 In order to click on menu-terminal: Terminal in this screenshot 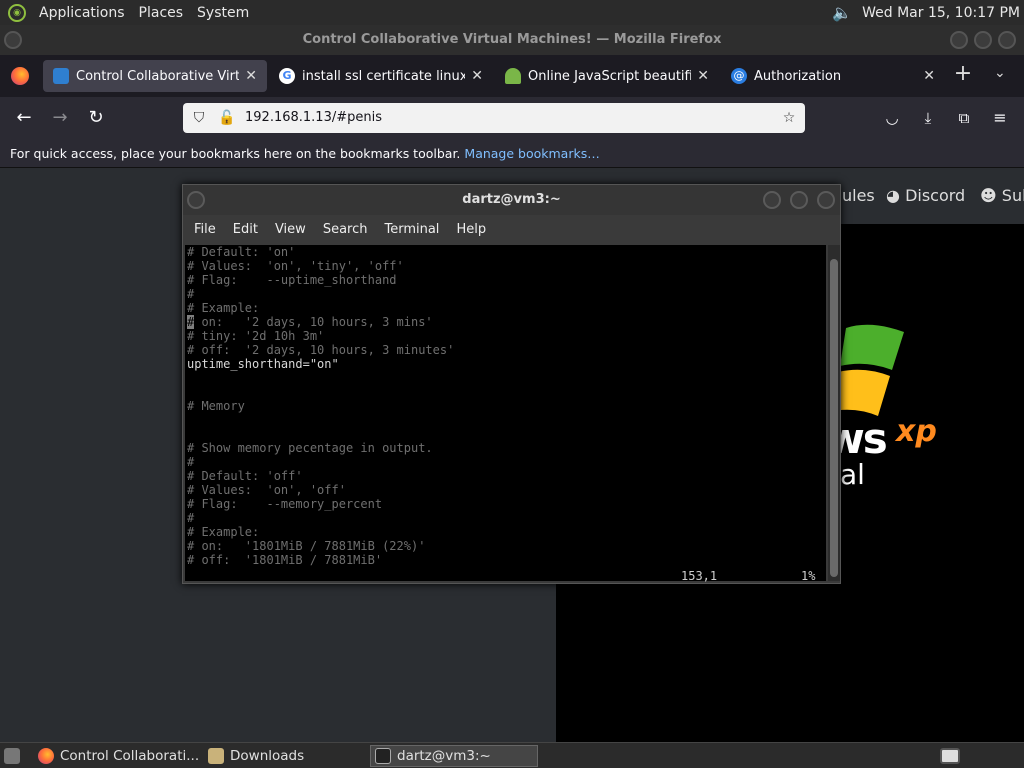, I will do `click(413, 229)`.